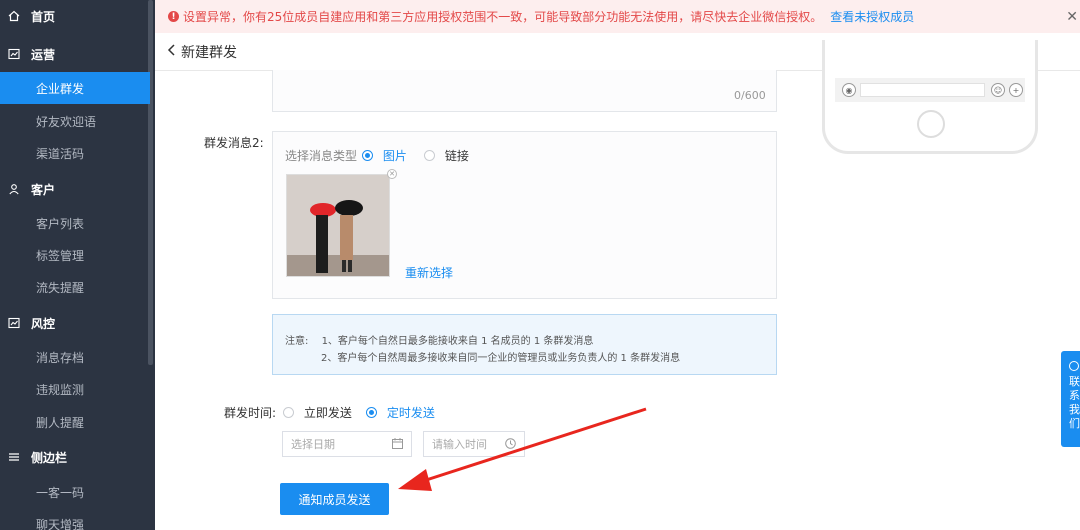 The height and width of the screenshot is (530, 1080). What do you see at coordinates (60, 389) in the screenshot?
I see `sidebar-item-label: 违规监测` at bounding box center [60, 389].